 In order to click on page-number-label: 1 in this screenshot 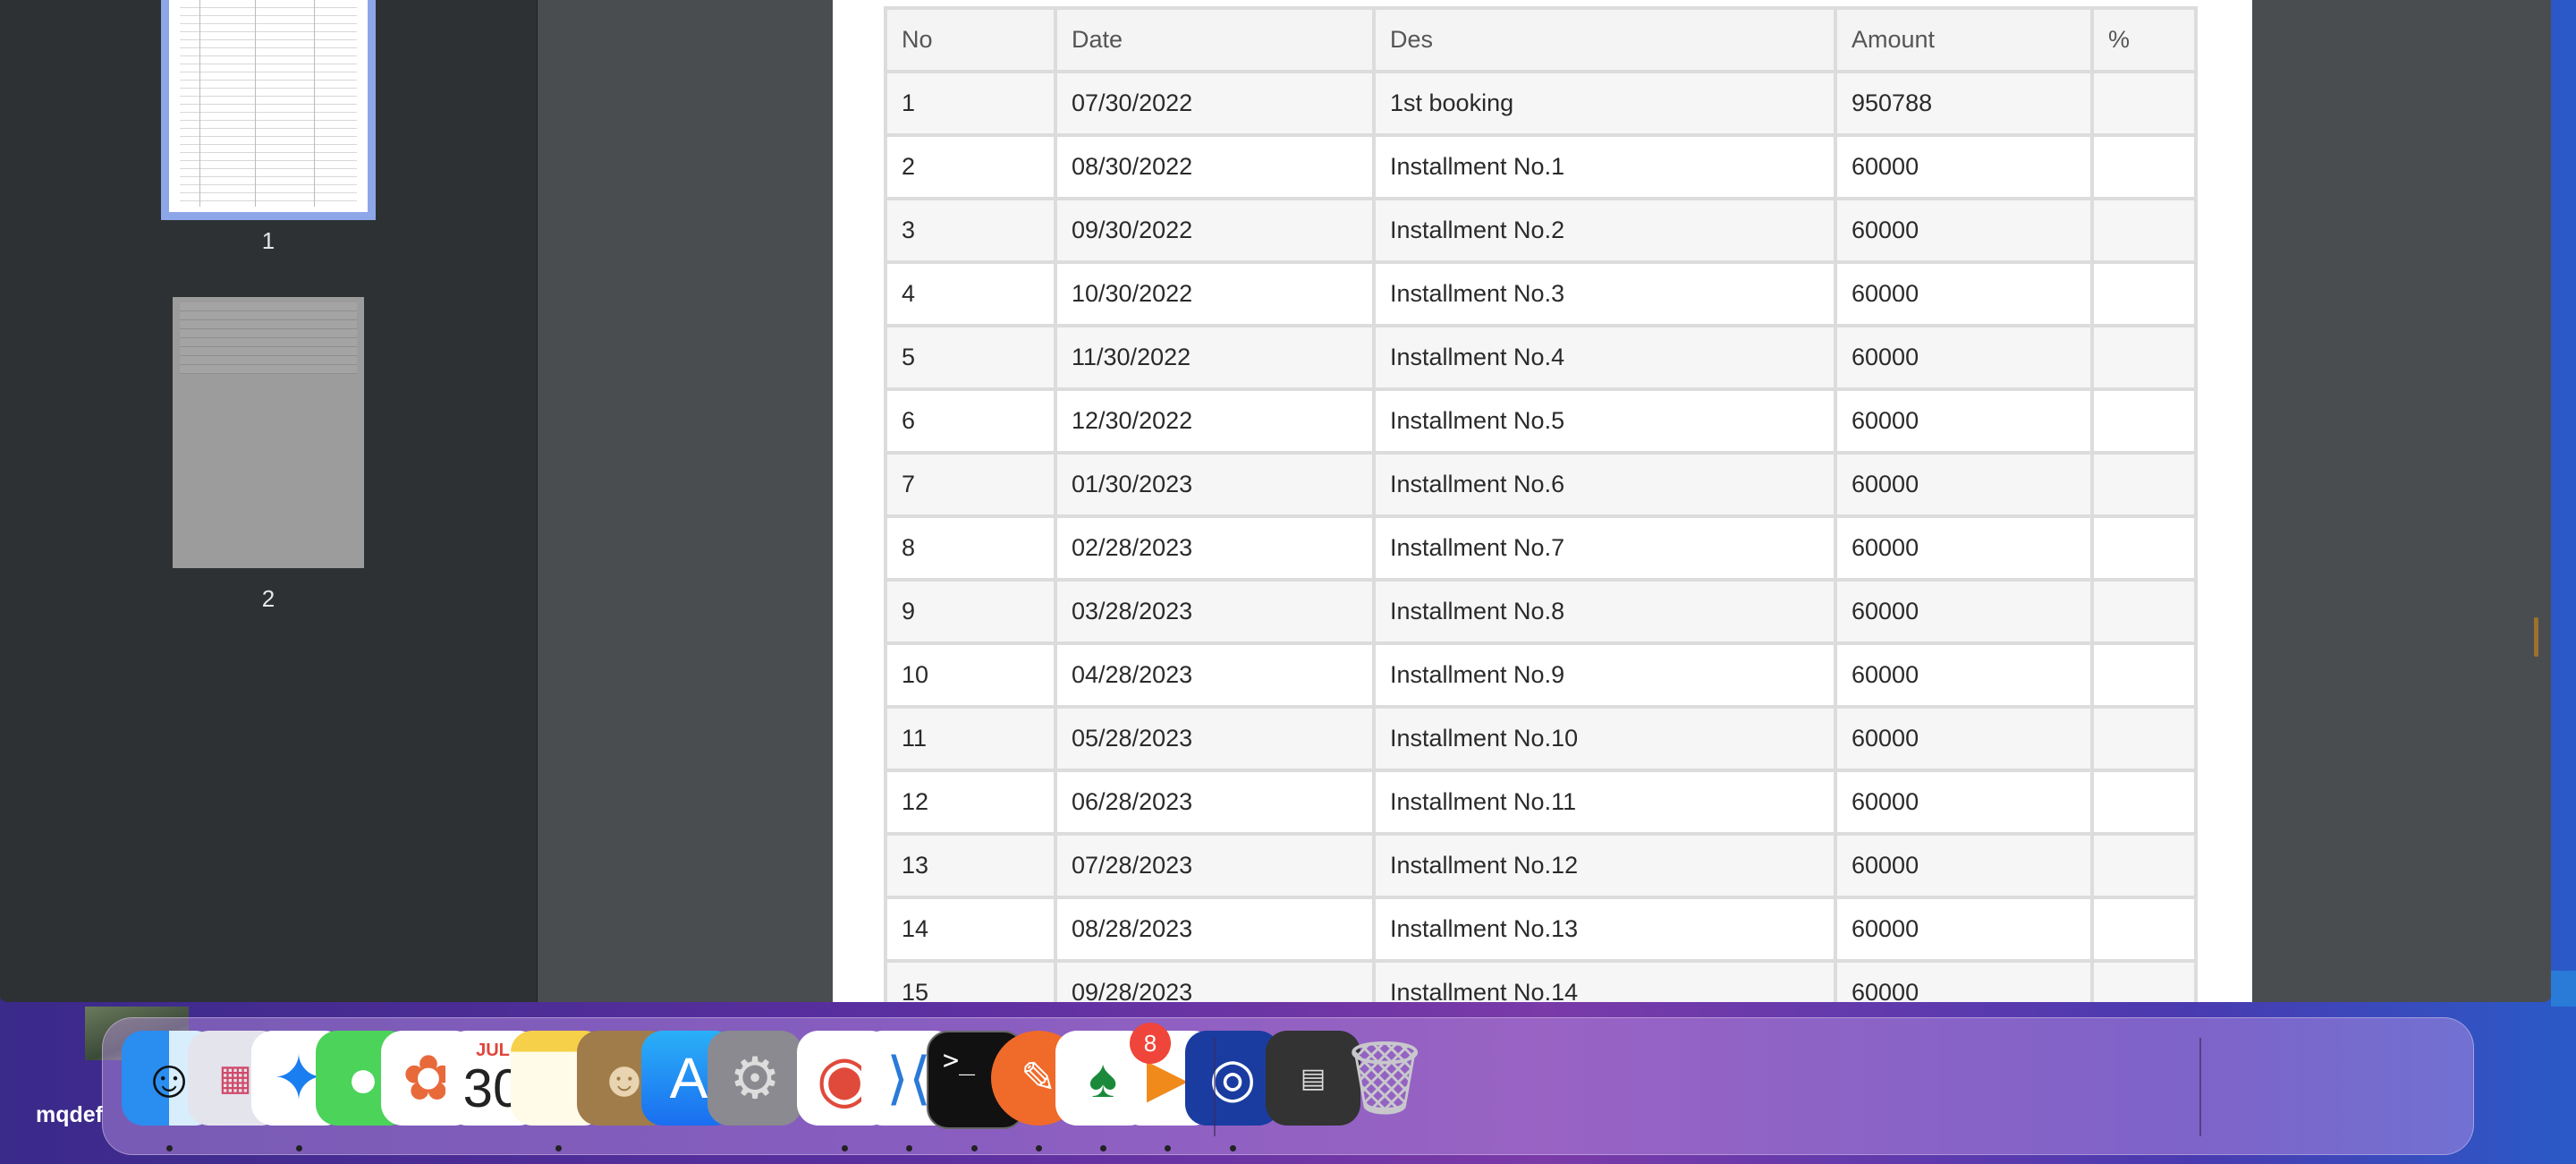, I will do `click(268, 241)`.